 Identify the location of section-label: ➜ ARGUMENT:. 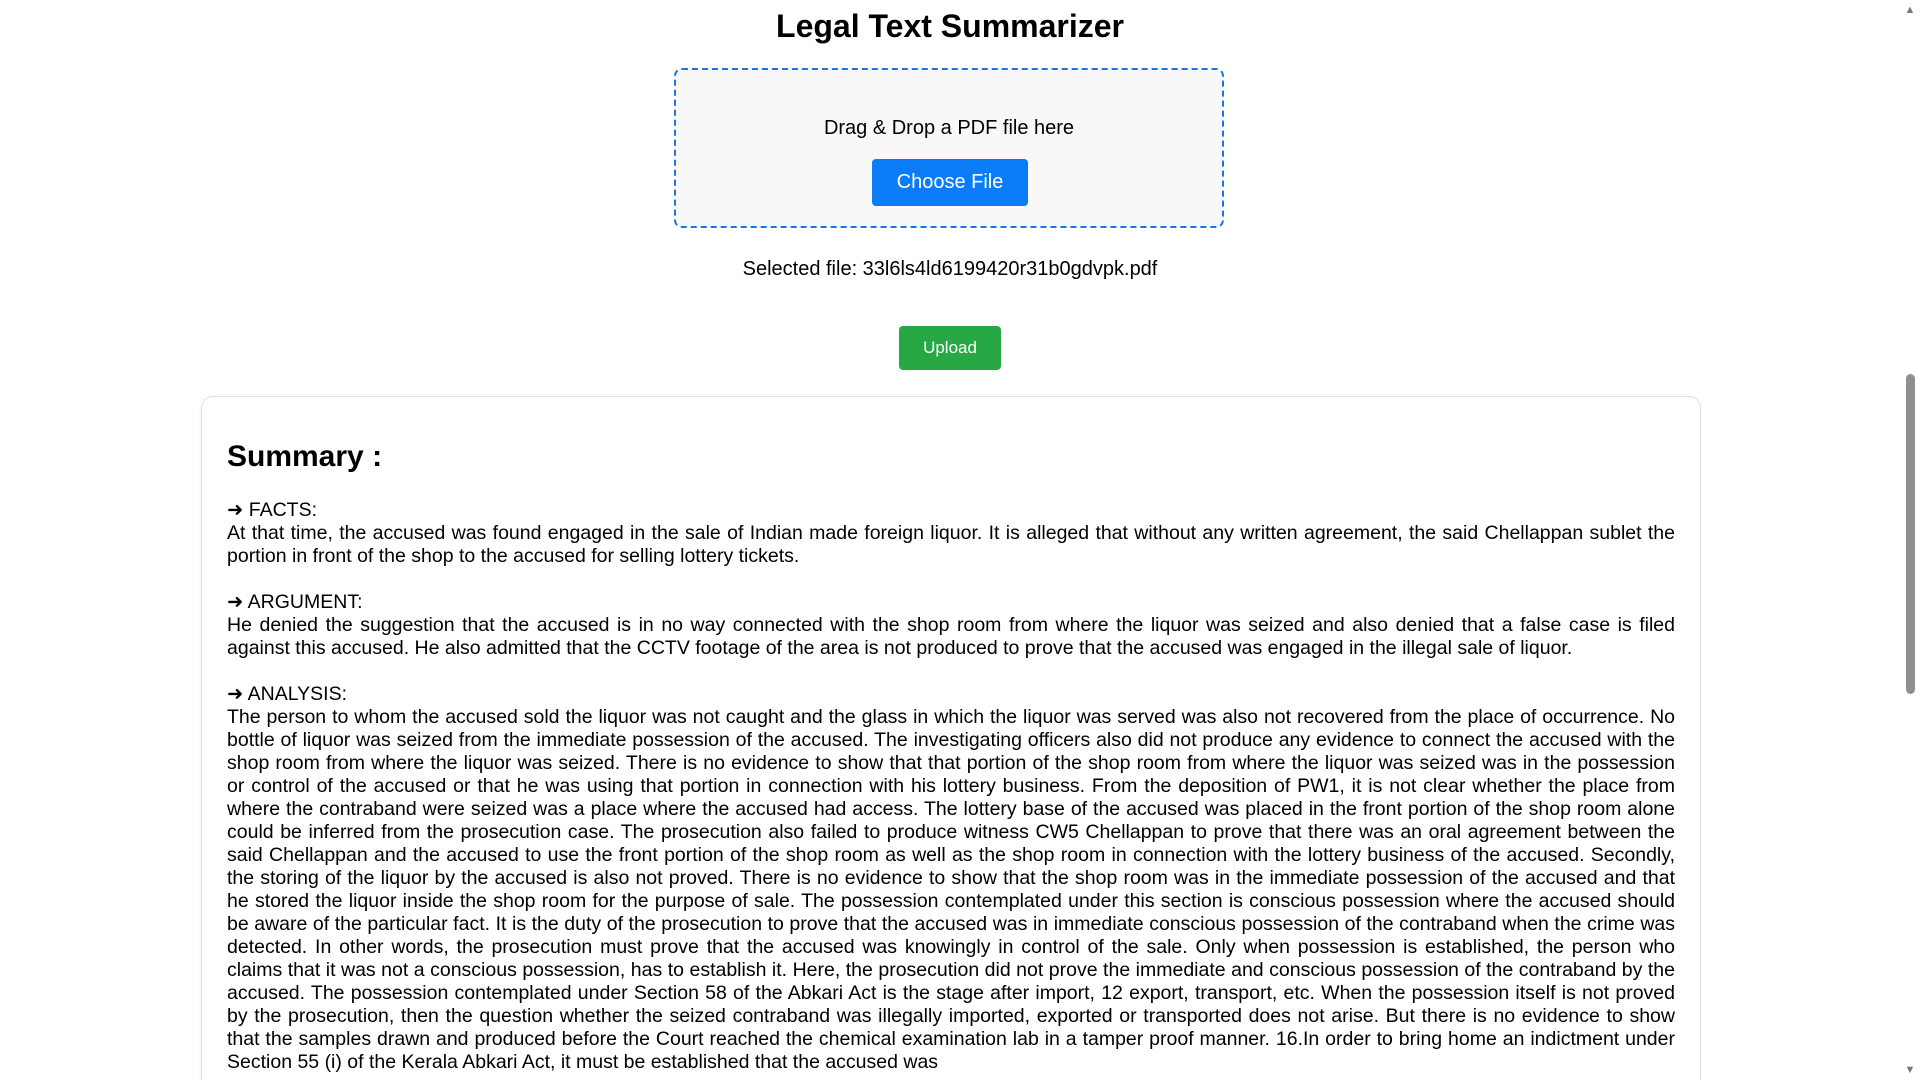
(295, 602).